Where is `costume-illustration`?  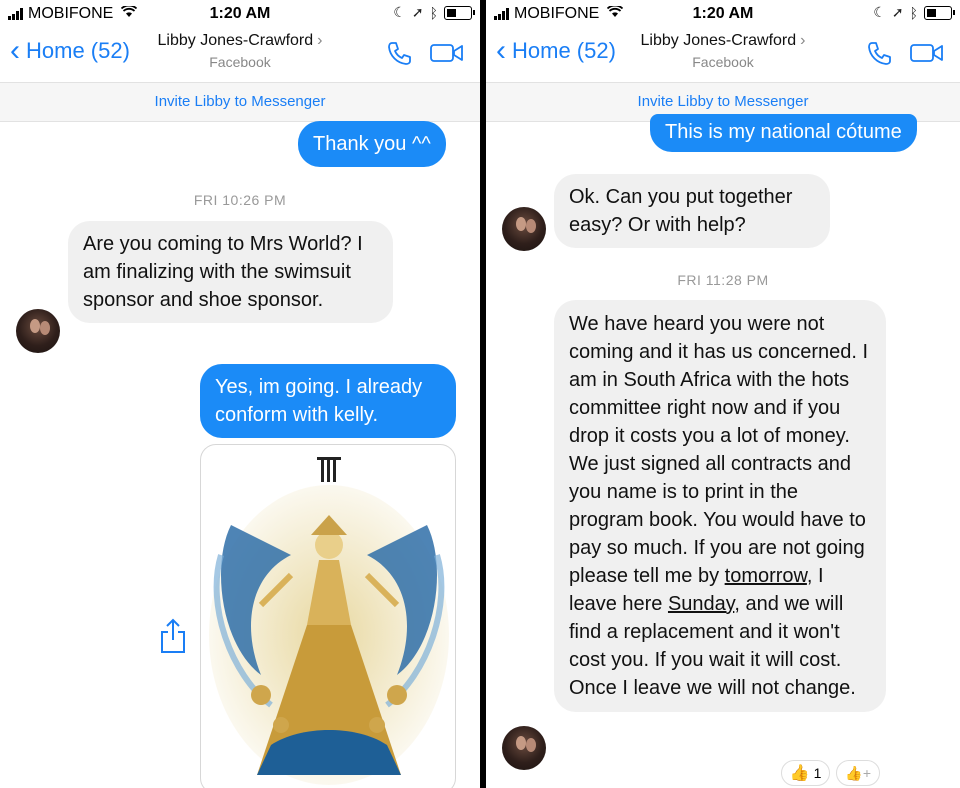 costume-illustration is located at coordinates (329, 621).